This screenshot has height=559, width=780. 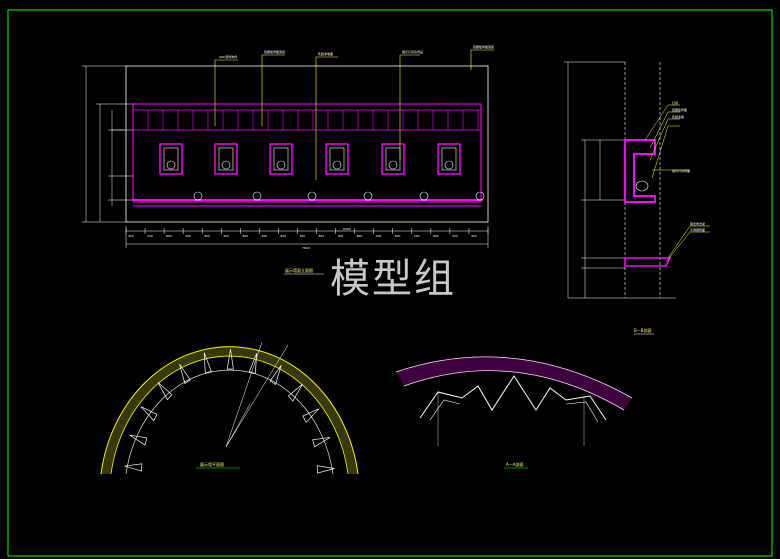 I want to click on section-view-arc: A—A剖面, so click(x=514, y=412).